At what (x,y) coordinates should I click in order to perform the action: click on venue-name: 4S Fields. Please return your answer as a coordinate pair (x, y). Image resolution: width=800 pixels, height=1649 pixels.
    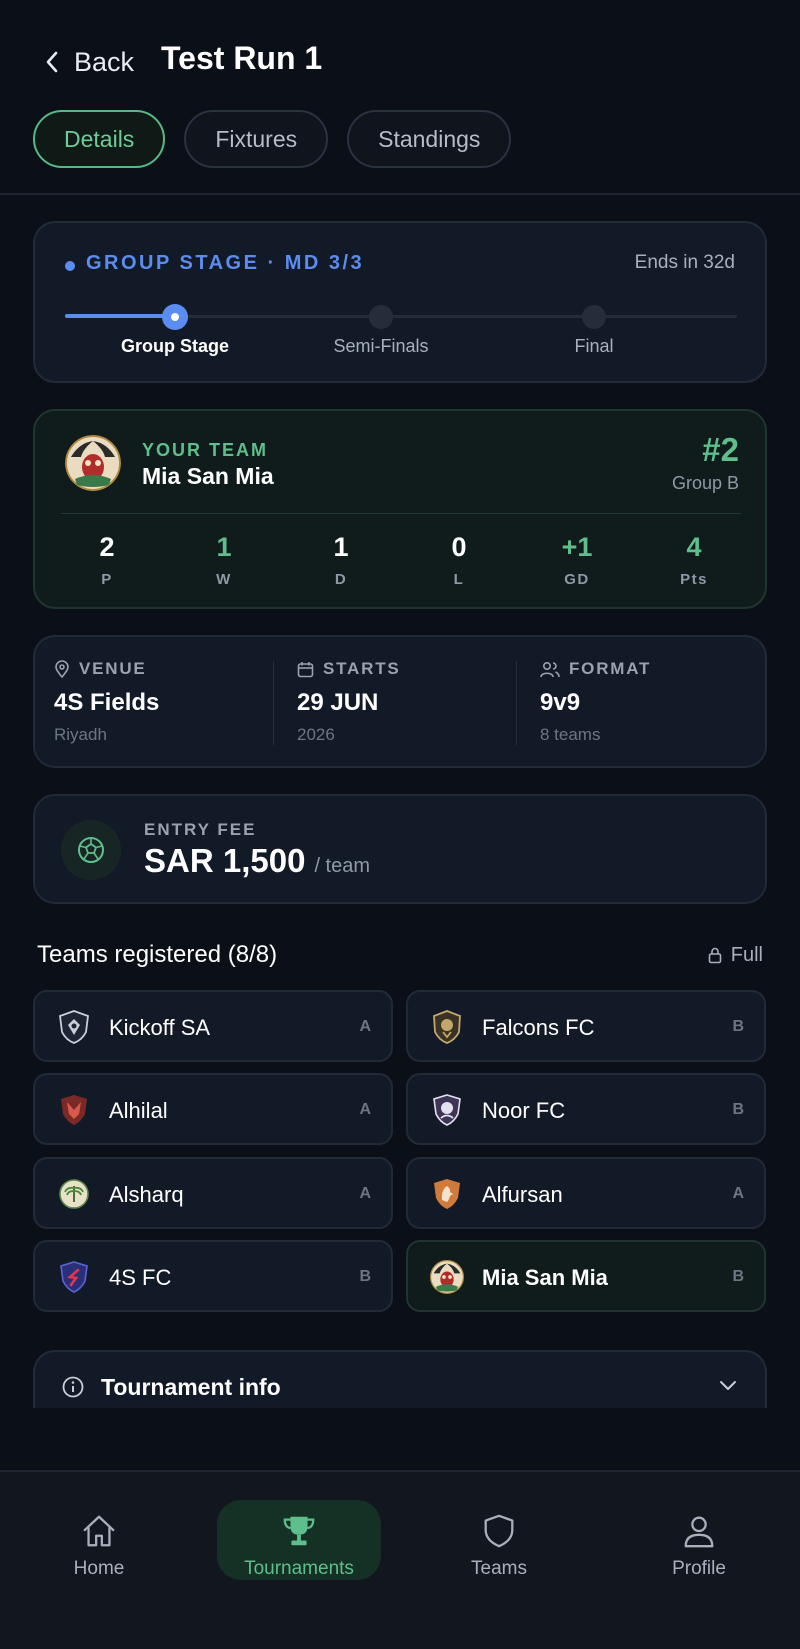
    Looking at the image, I should click on (107, 702).